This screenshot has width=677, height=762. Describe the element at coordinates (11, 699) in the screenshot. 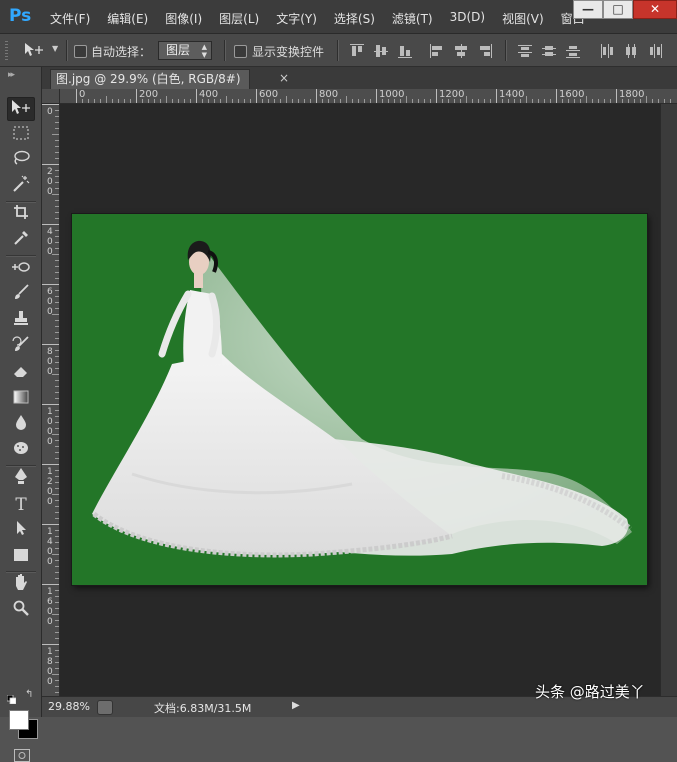

I see `default-colors-icon` at that location.